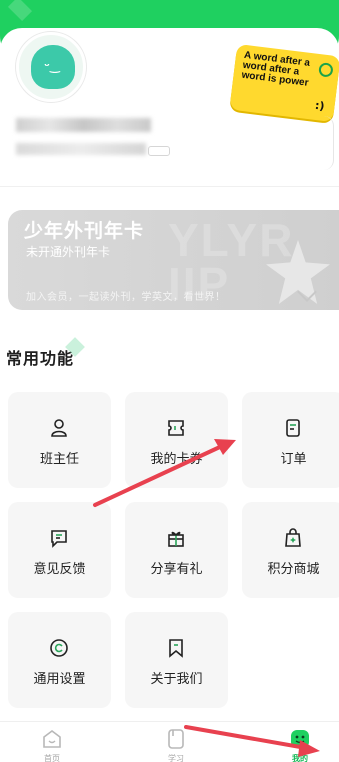  Describe the element at coordinates (293, 459) in the screenshot. I see `feature-label: 订单` at that location.